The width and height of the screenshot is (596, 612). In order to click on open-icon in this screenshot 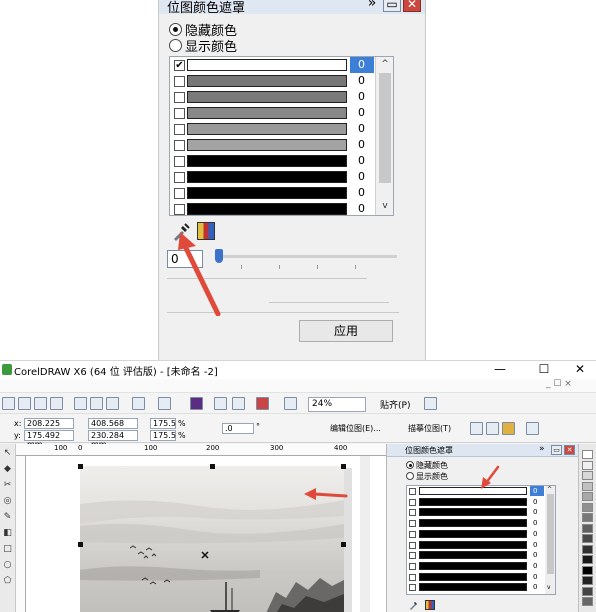, I will do `click(24, 403)`.